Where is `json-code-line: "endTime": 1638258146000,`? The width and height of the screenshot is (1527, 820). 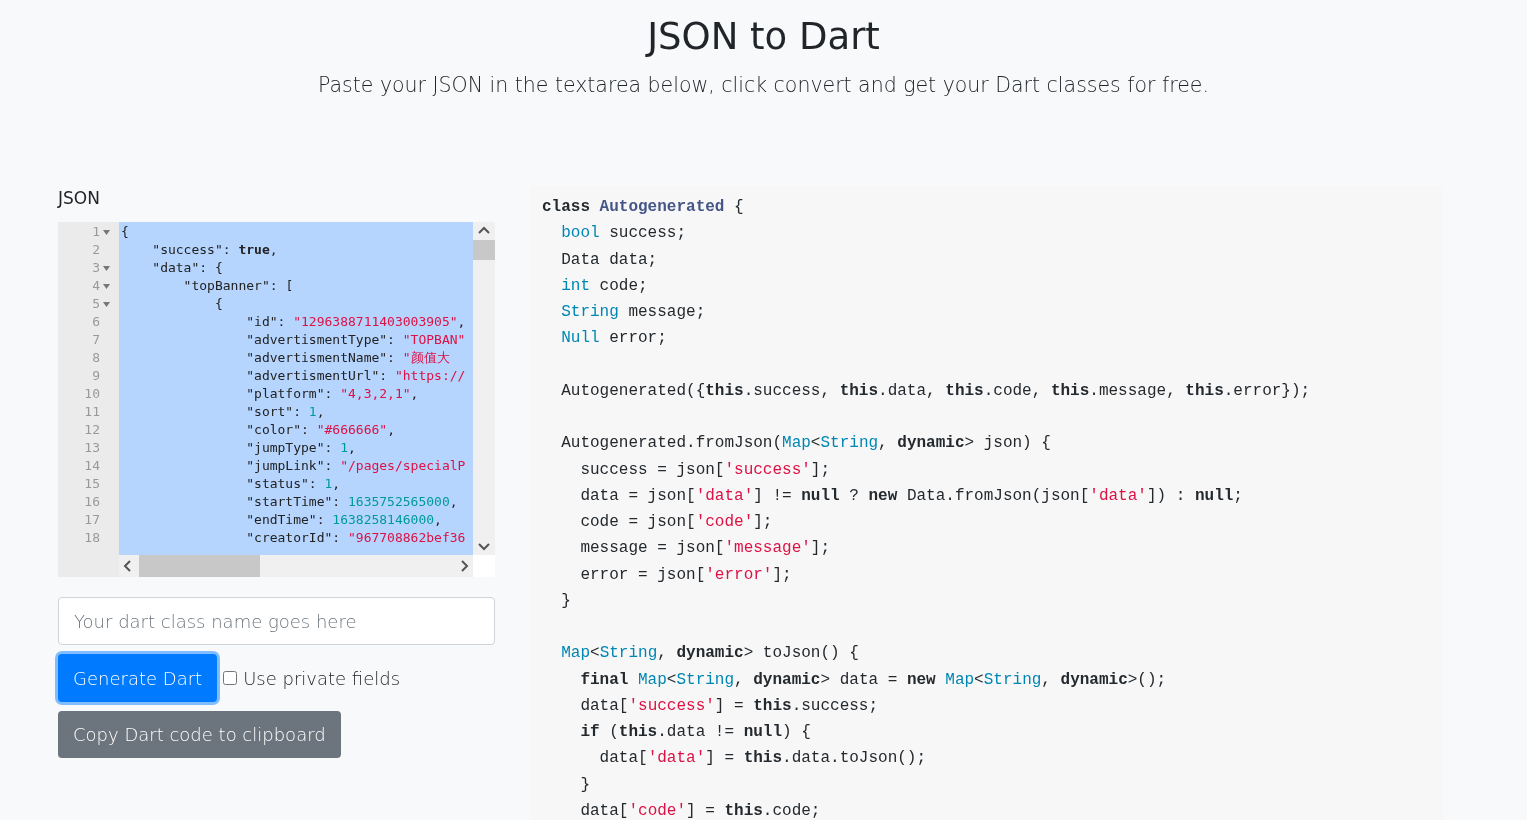
json-code-line: "endTime": 1638258146000, is located at coordinates (343, 520).